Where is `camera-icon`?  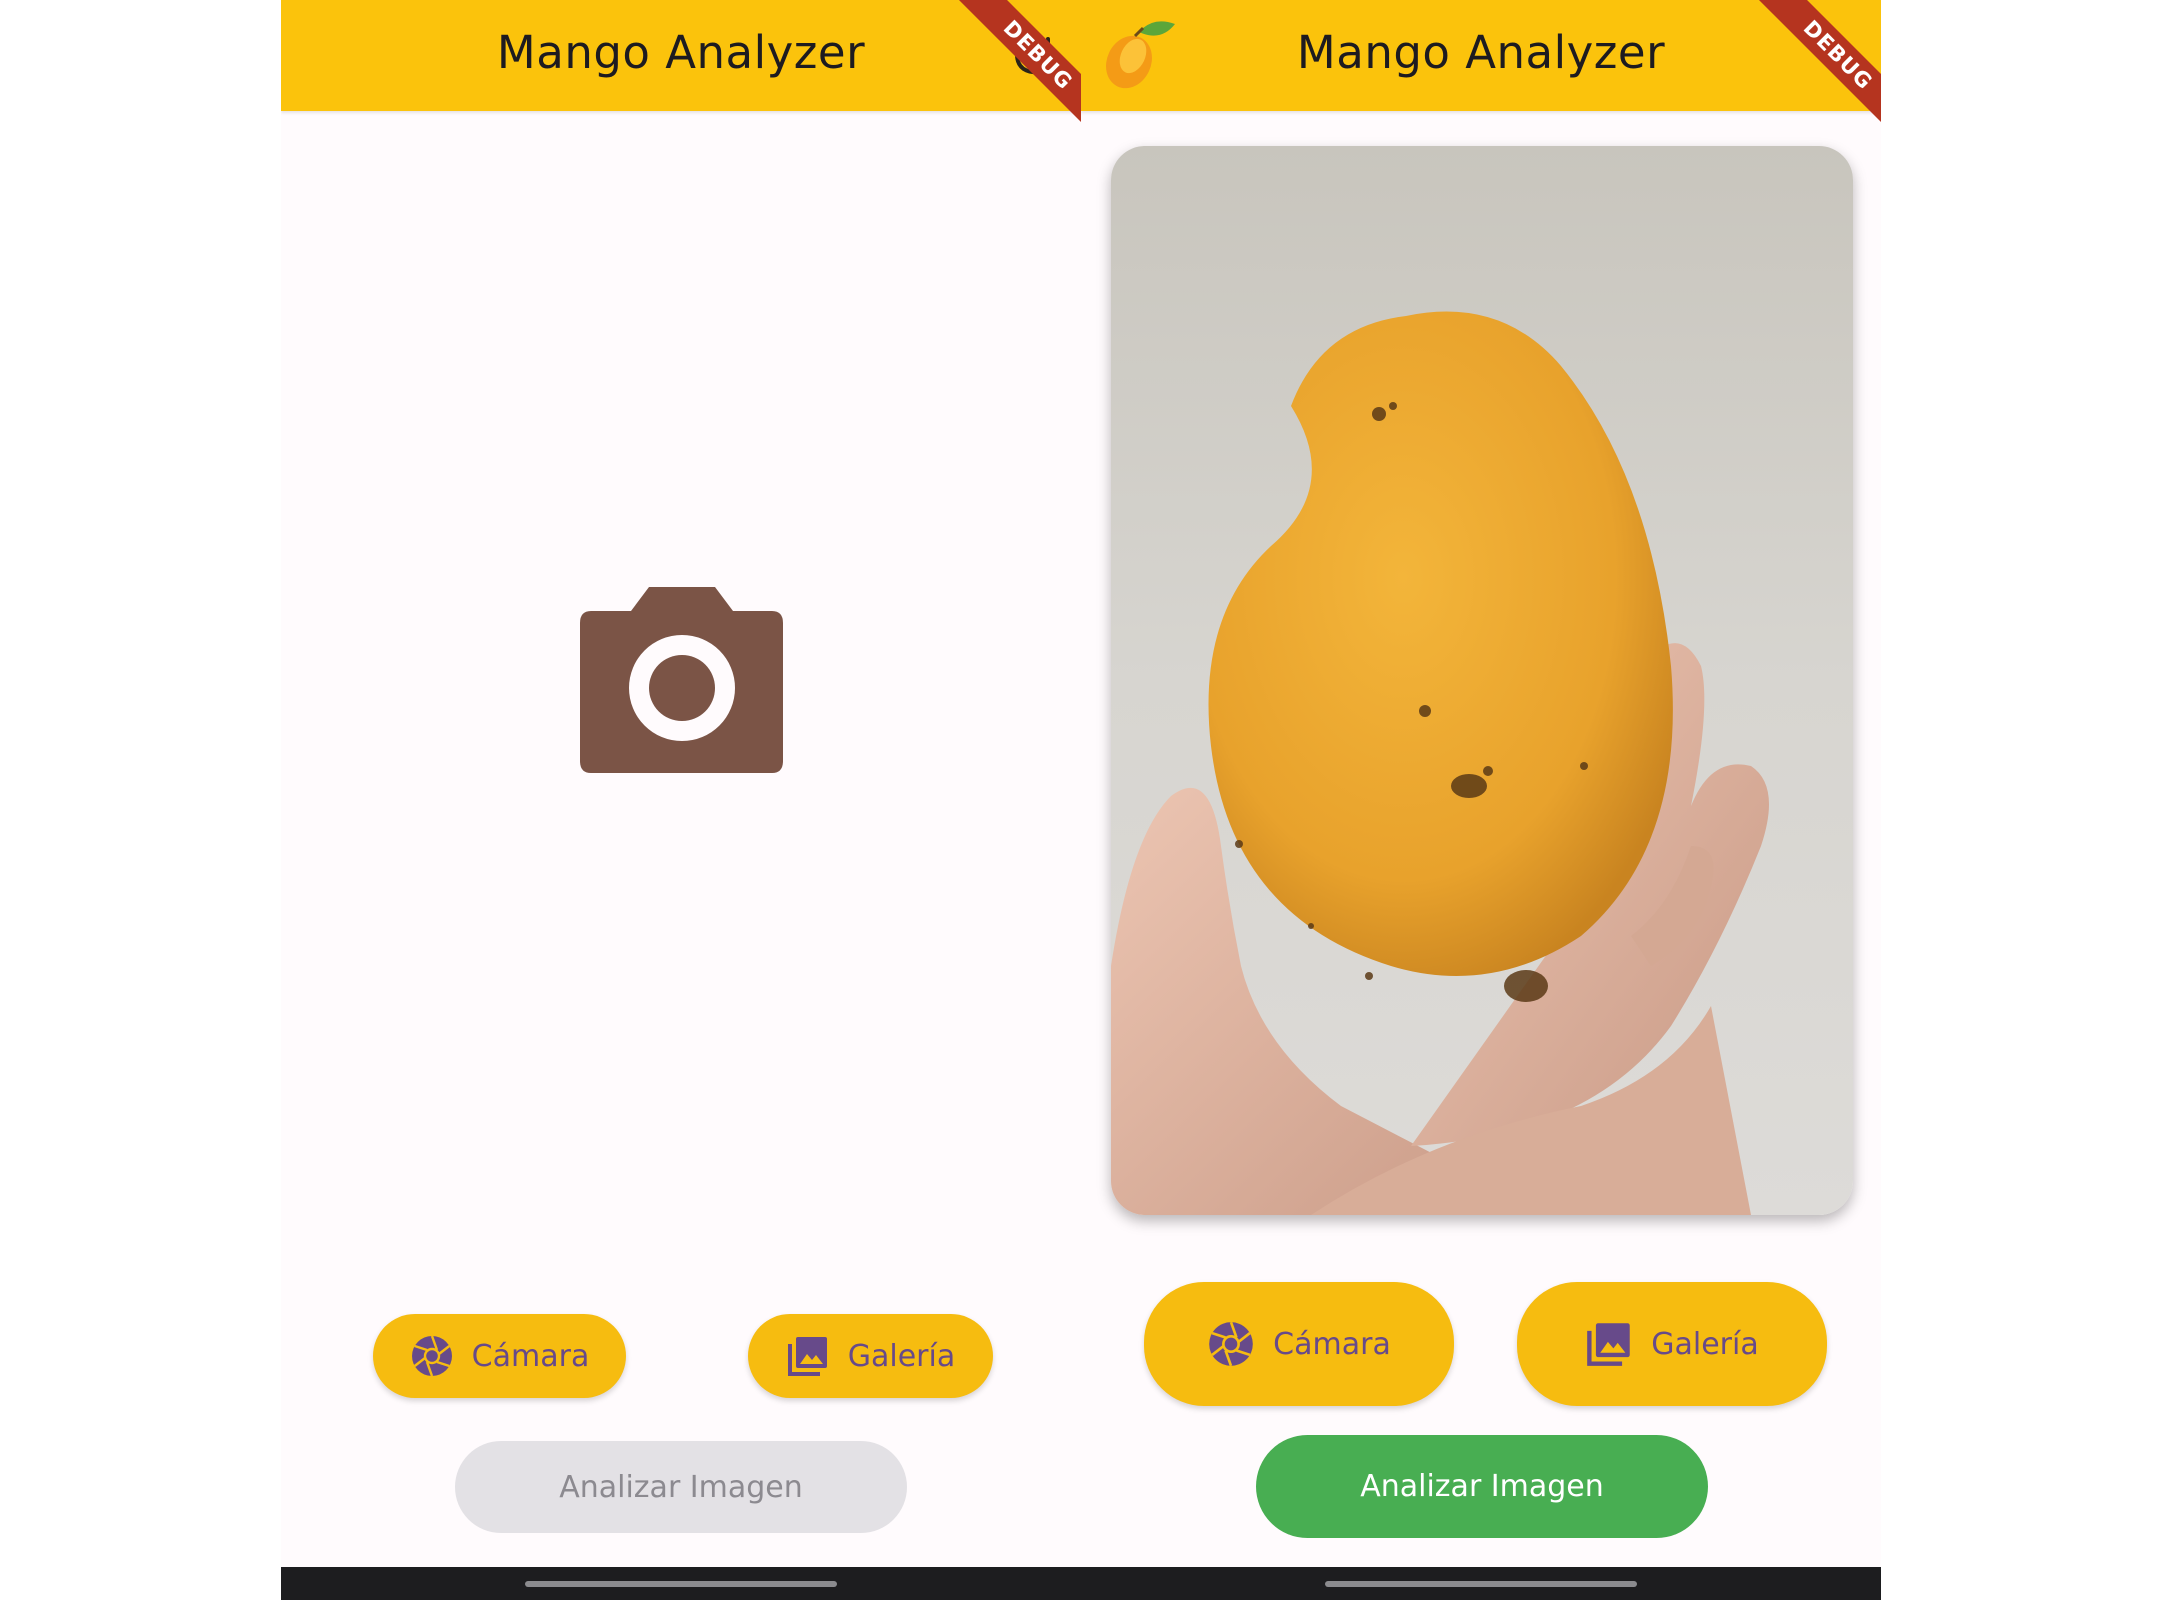 camera-icon is located at coordinates (681, 680).